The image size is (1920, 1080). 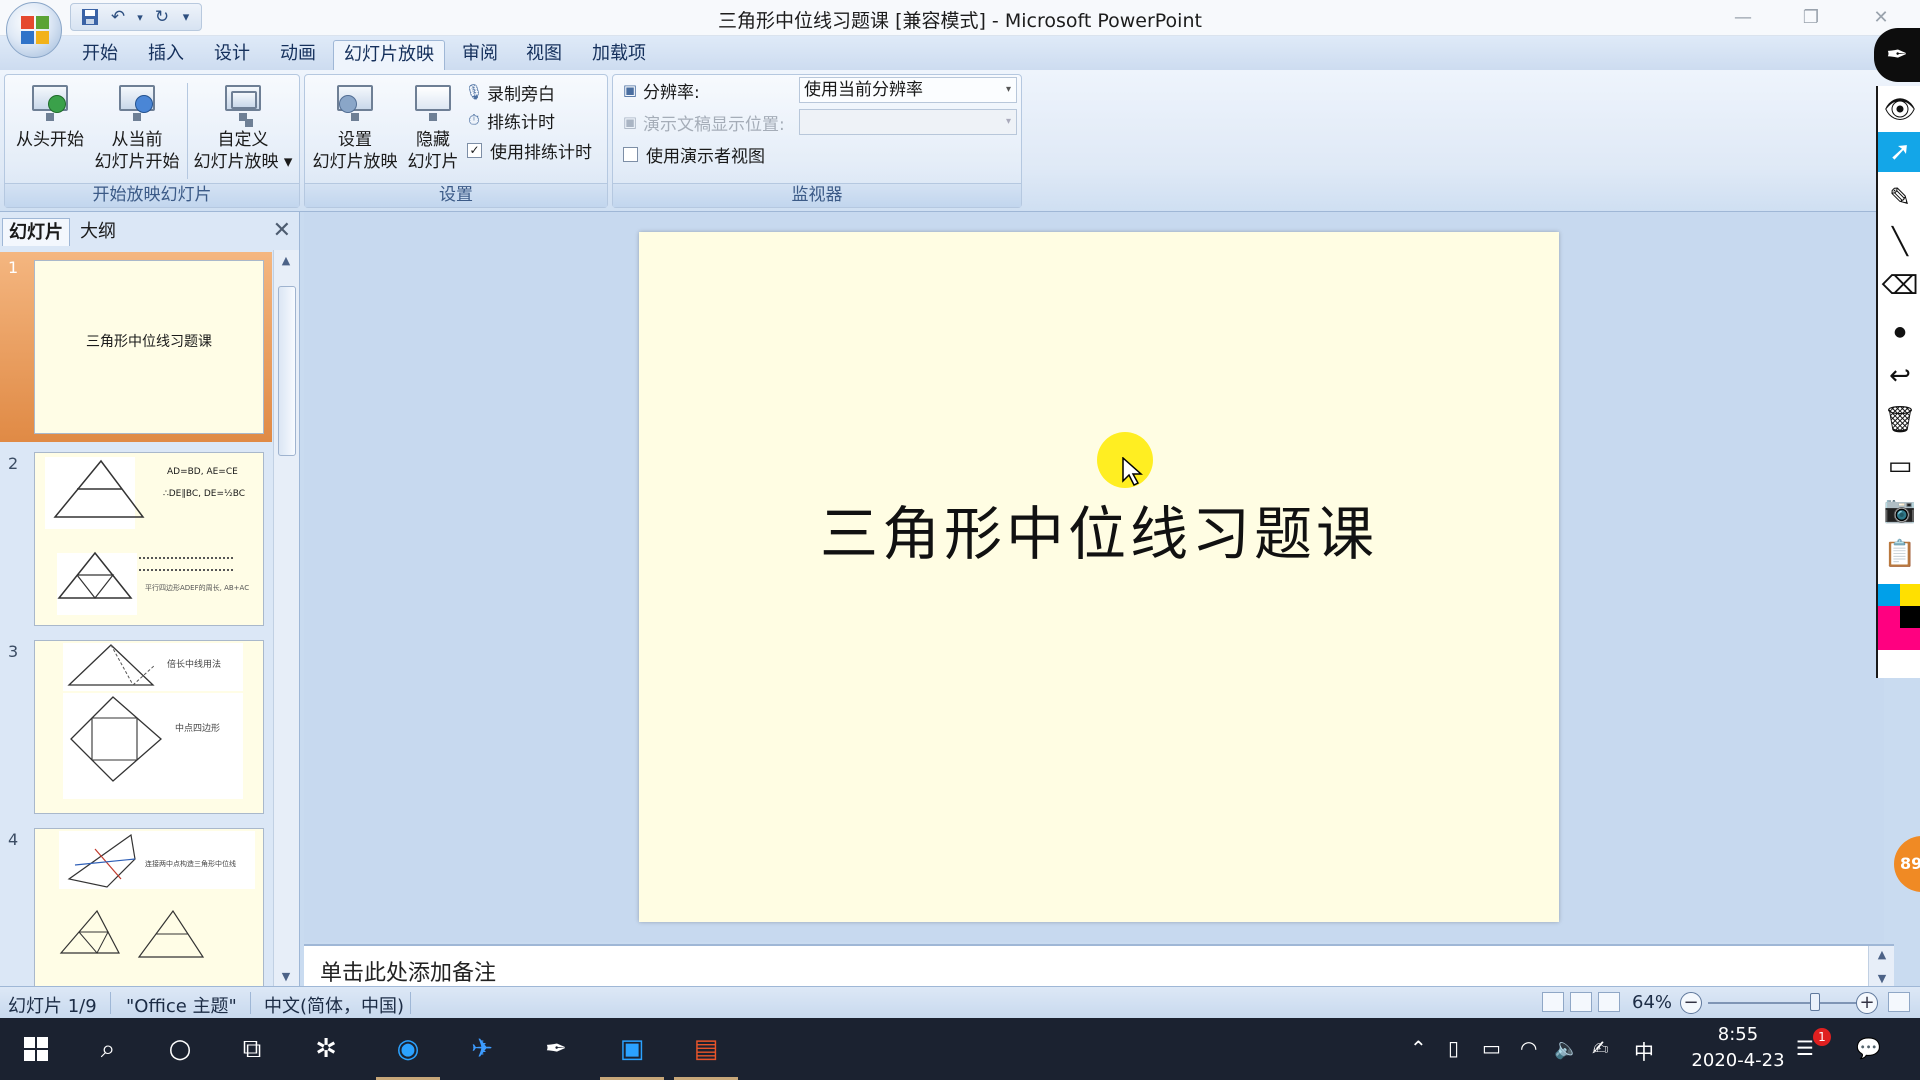 I want to click on from-current-button: 从当前 幻灯片开始, so click(x=137, y=125).